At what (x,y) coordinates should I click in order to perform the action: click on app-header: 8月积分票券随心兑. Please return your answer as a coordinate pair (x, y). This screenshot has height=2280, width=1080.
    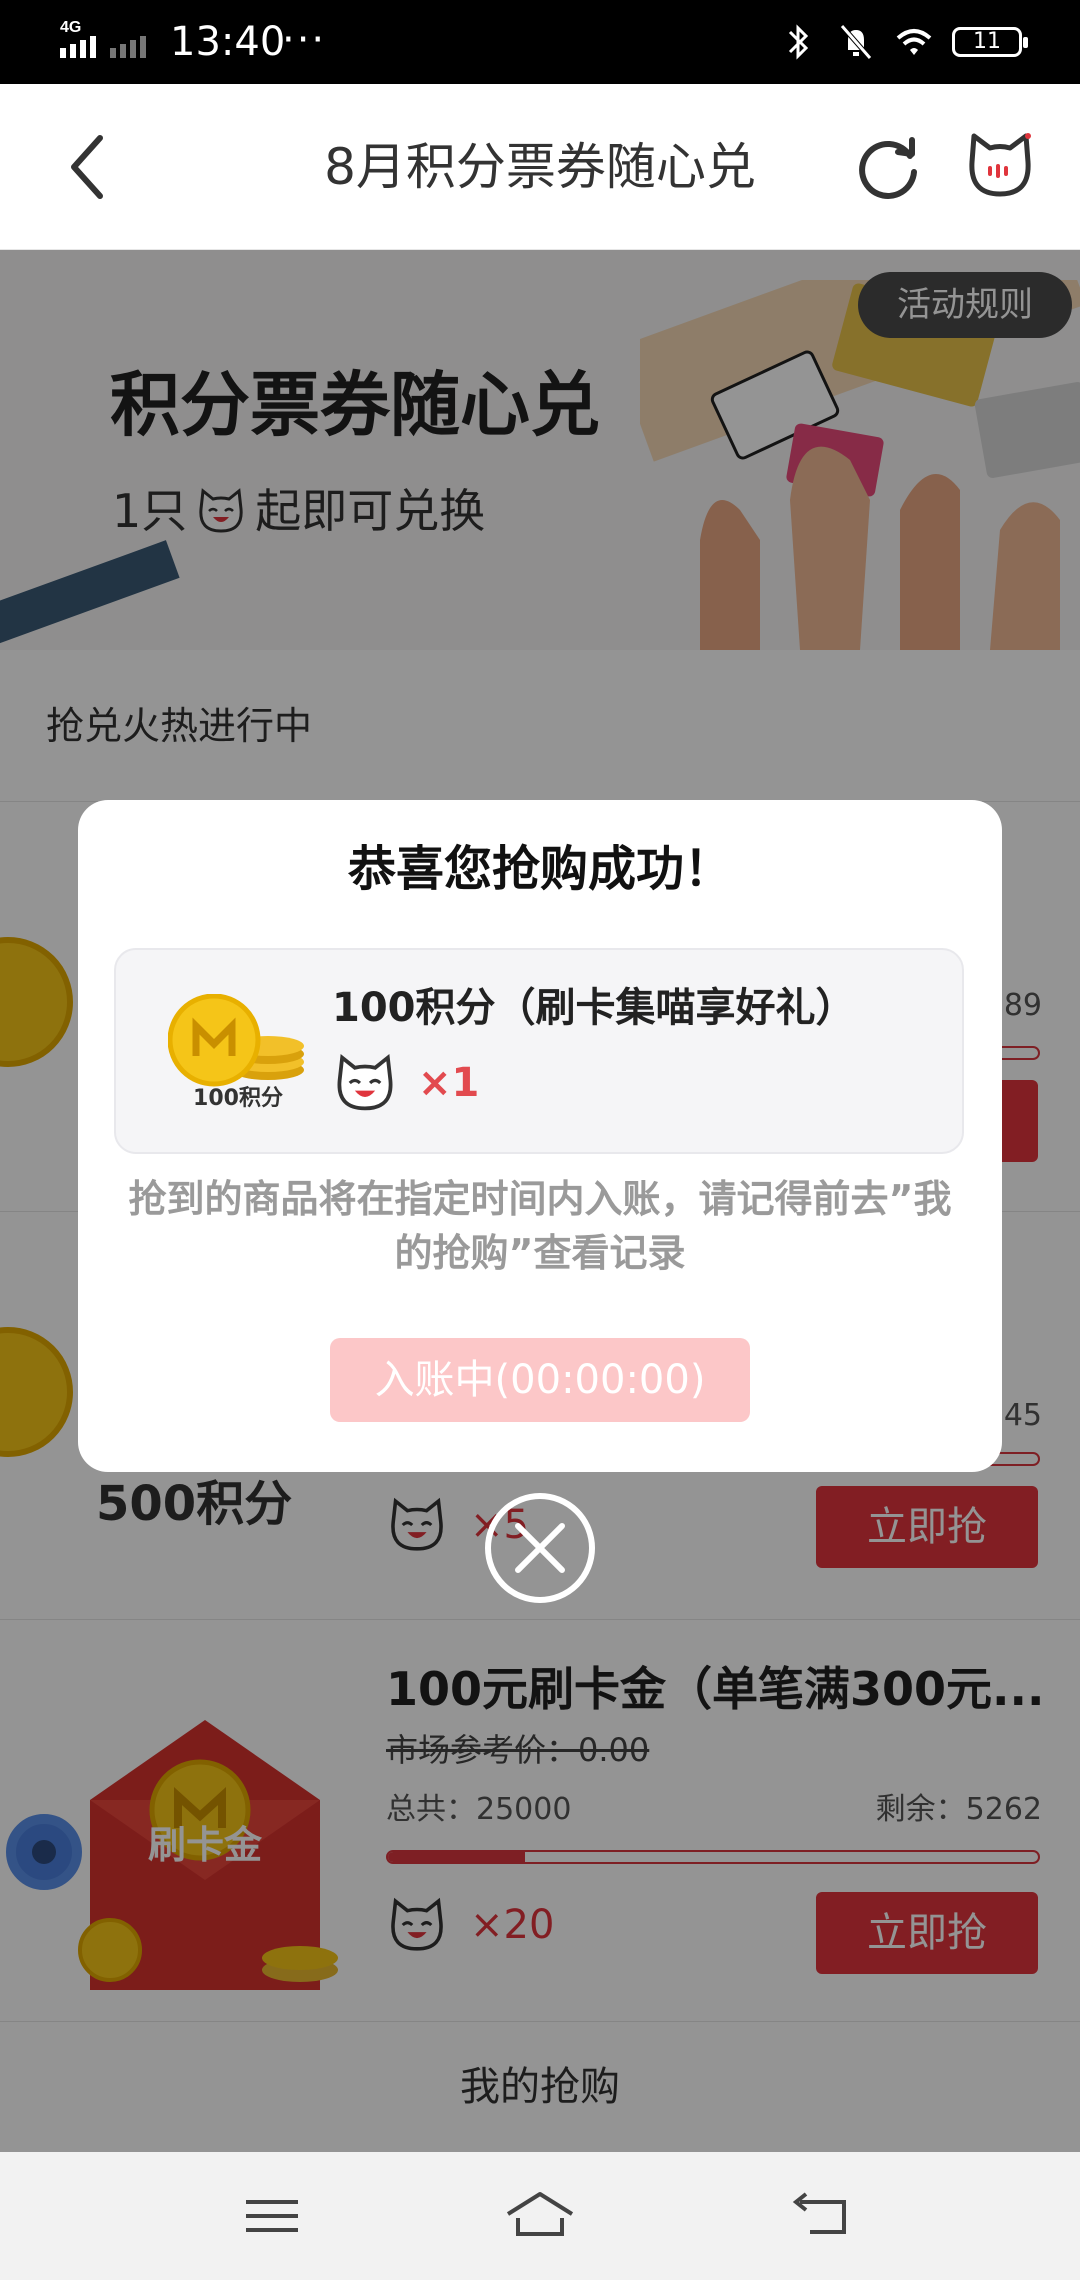
    Looking at the image, I should click on (540, 167).